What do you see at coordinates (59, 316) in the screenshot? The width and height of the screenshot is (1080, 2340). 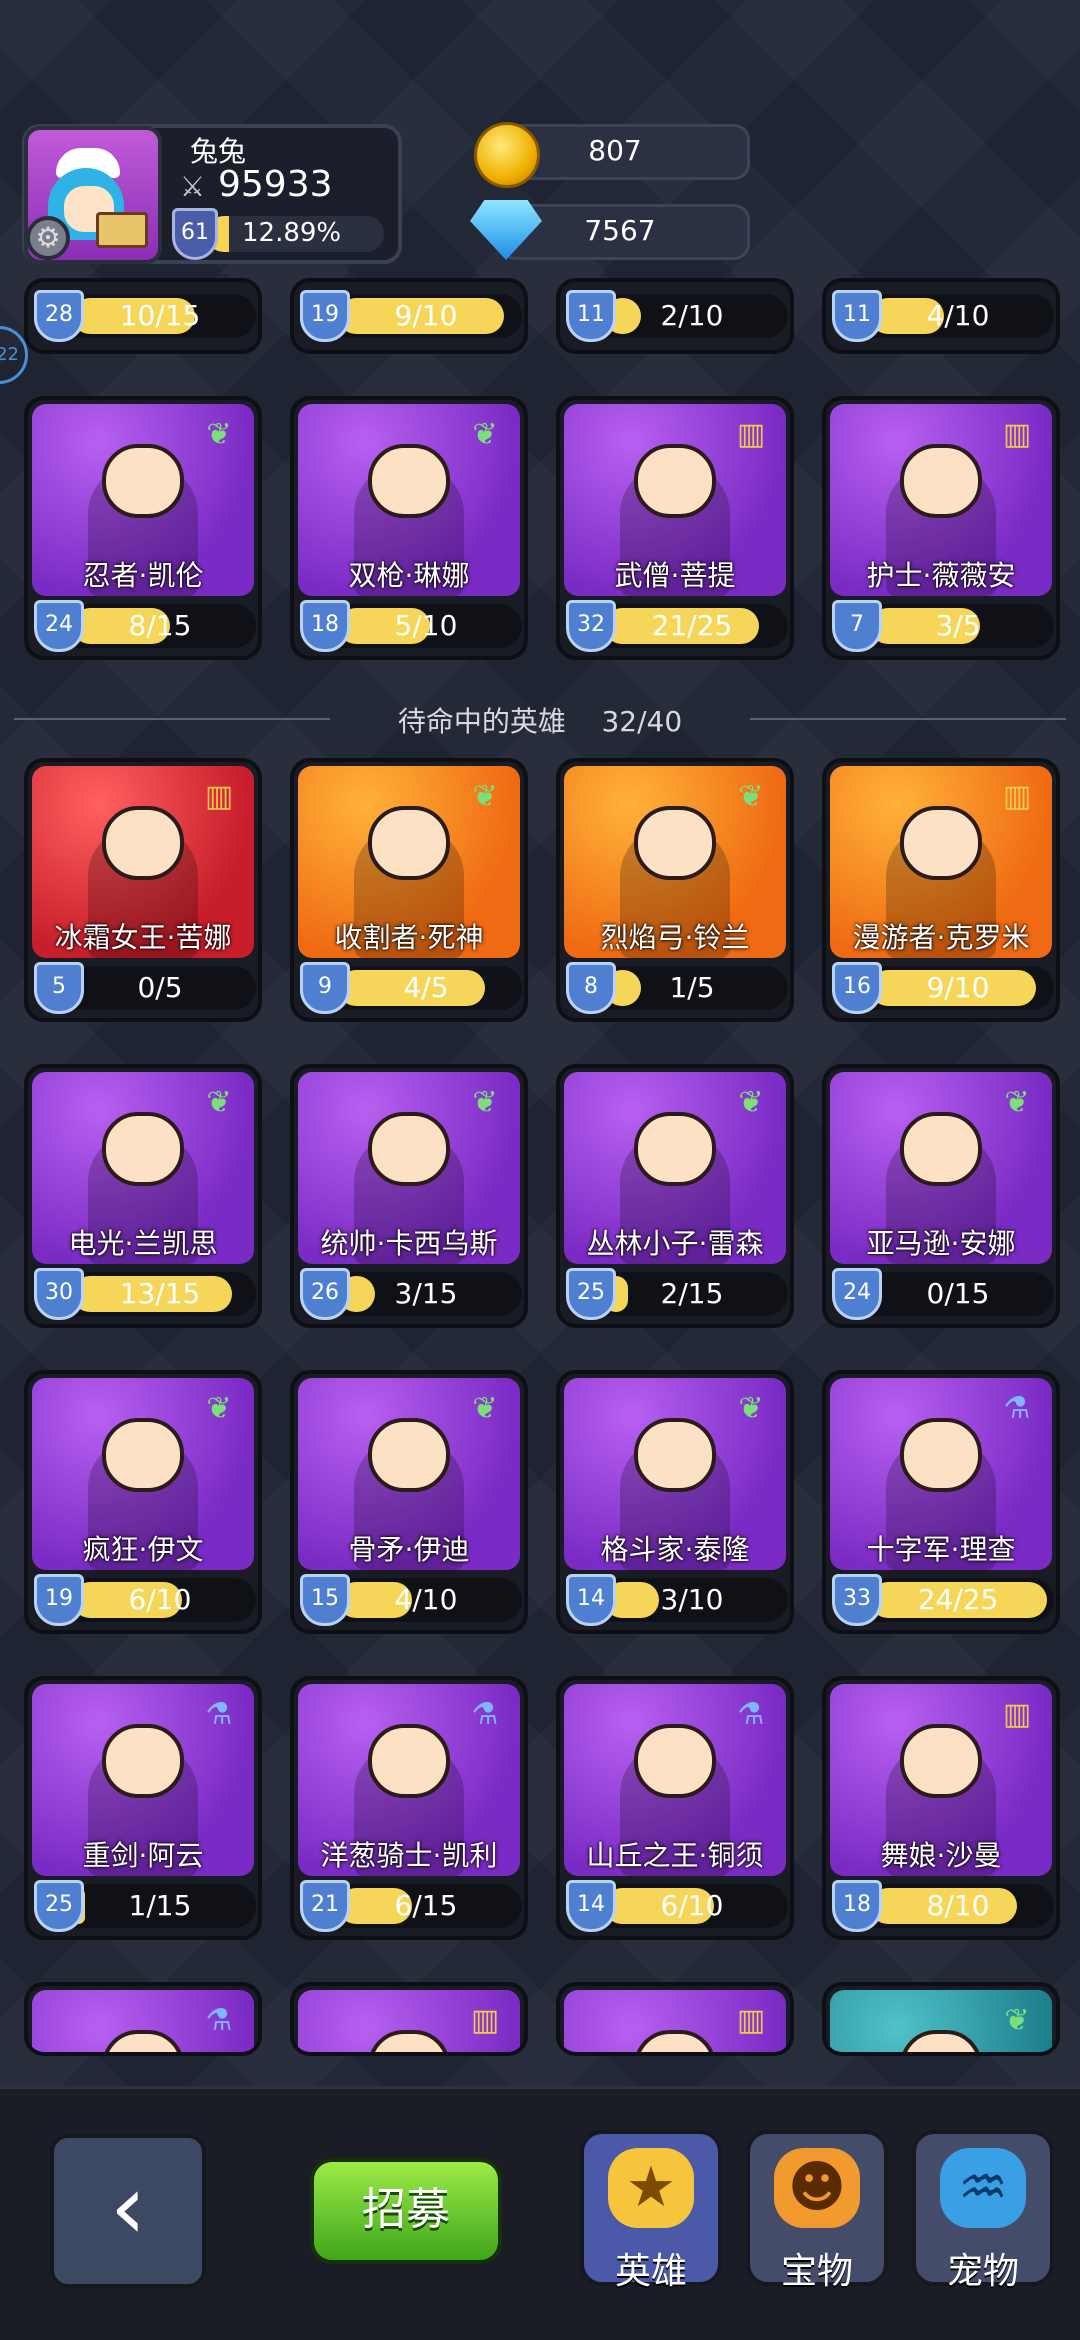 I see `hero-level-badge: 28` at bounding box center [59, 316].